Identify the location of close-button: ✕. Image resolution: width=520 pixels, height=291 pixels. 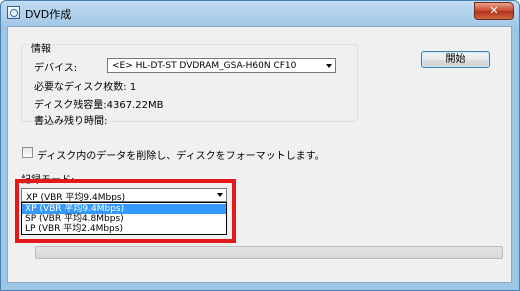
(494, 11).